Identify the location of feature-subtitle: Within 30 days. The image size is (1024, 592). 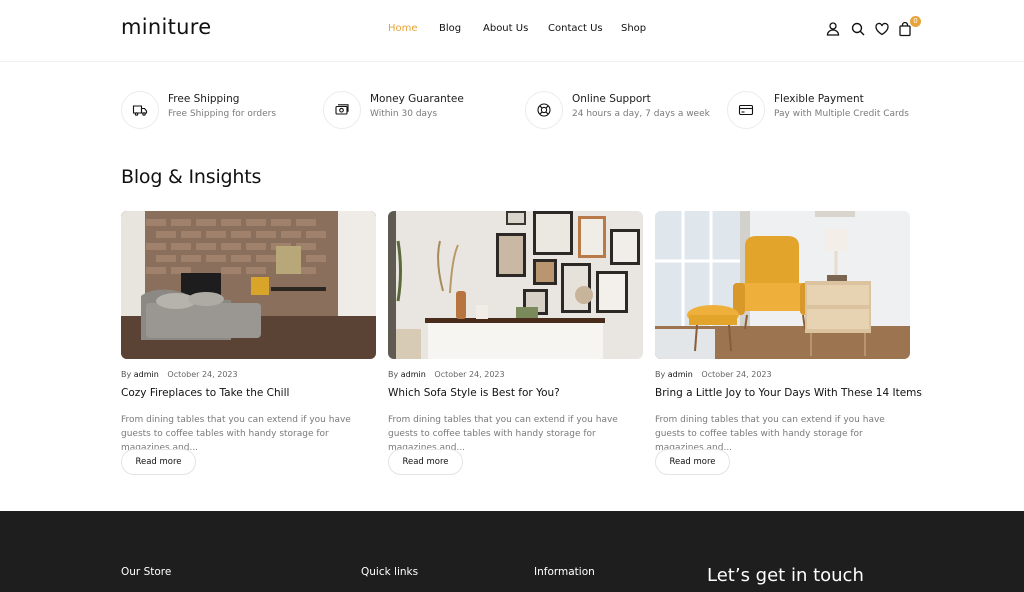
(404, 114).